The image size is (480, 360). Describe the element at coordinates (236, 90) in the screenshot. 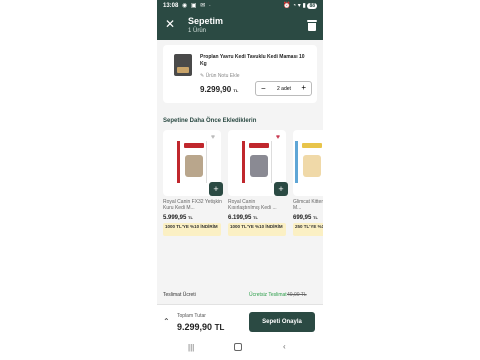

I see `product-price-currency: TL` at that location.